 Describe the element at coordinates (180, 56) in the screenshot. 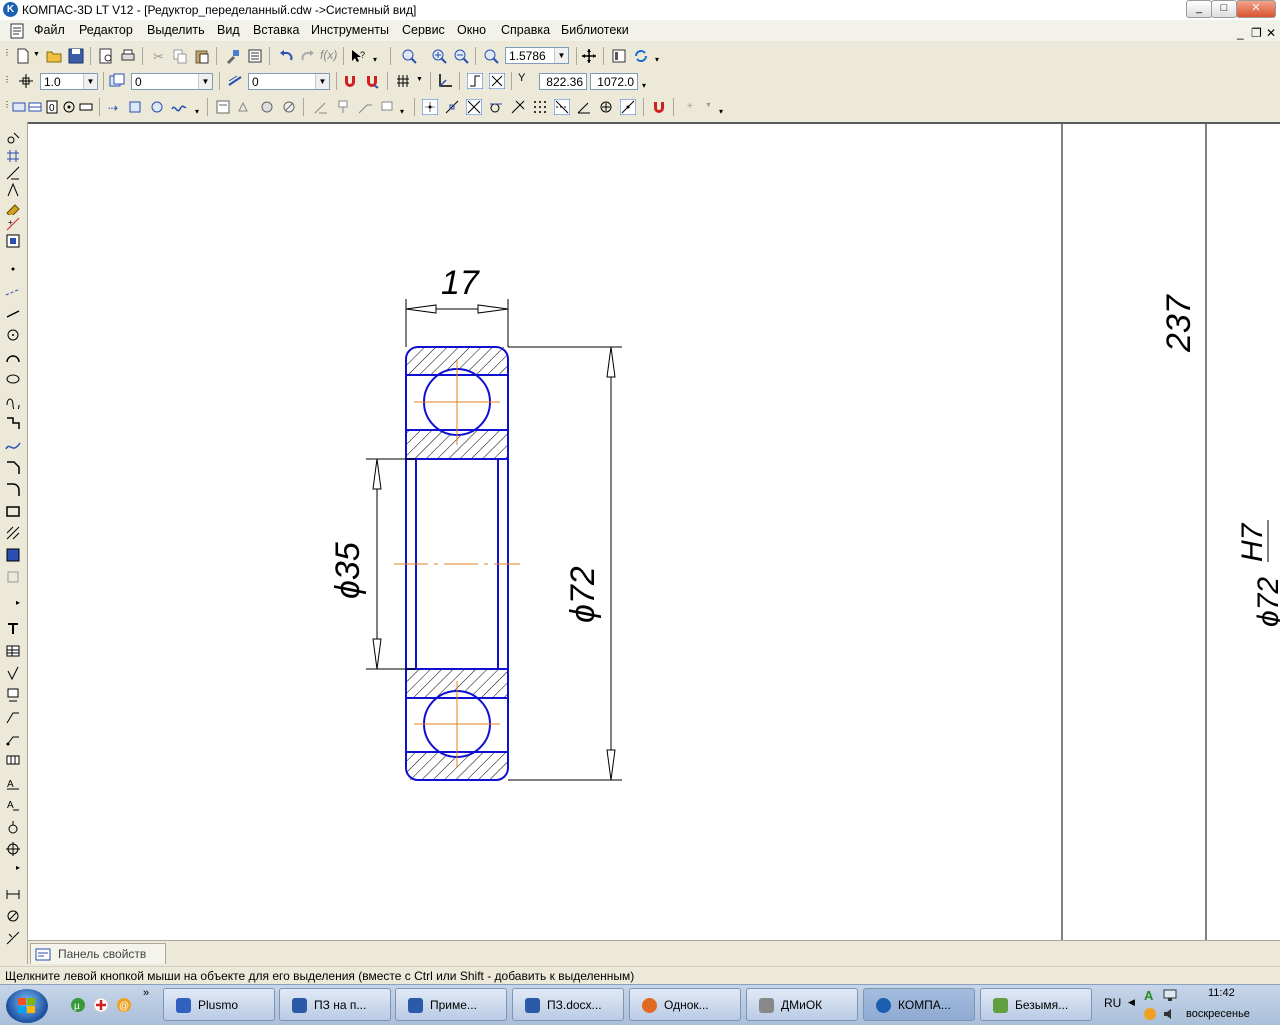

I see `copy-icon` at that location.